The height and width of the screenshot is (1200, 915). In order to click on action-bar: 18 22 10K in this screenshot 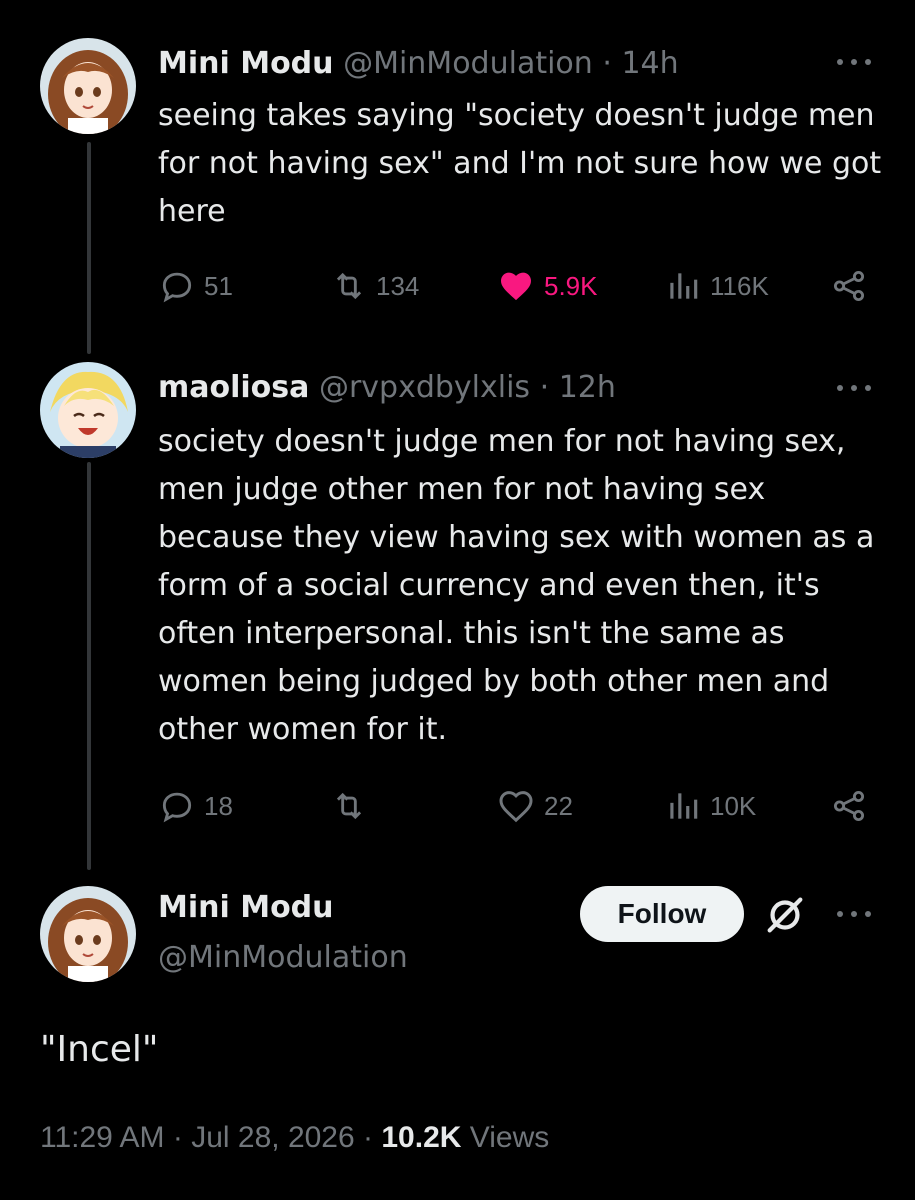, I will do `click(518, 806)`.